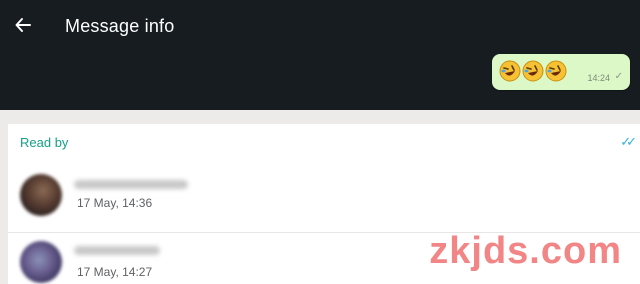 The image size is (640, 284). What do you see at coordinates (115, 272) in the screenshot?
I see `read-time: 17 May, 14:27` at bounding box center [115, 272].